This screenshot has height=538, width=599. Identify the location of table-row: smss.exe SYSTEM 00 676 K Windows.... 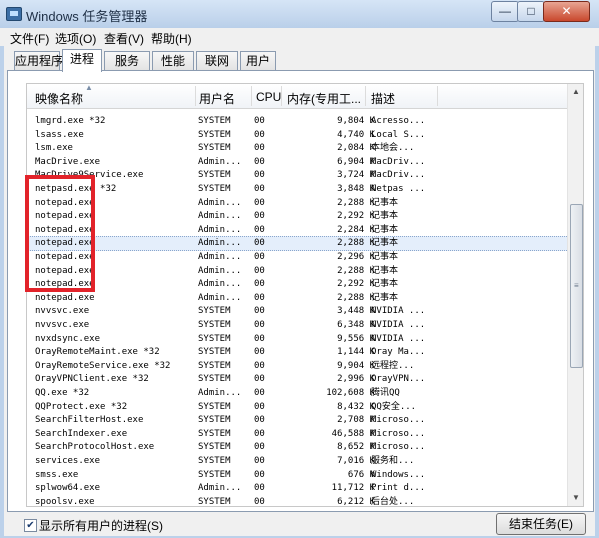
(297, 475).